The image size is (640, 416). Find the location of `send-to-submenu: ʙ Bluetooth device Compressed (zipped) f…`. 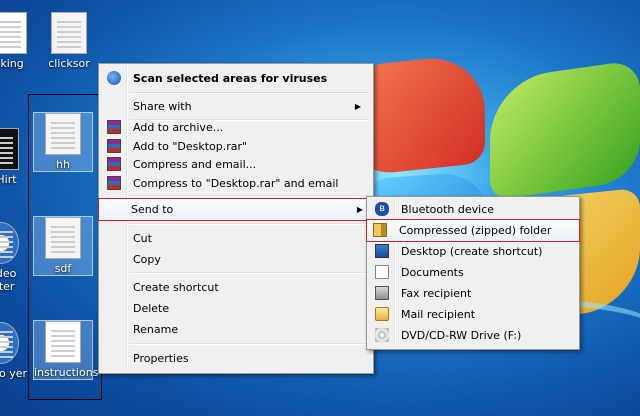

send-to-submenu: ʙ Bluetooth device Compressed (zipped) f… is located at coordinates (473, 273).